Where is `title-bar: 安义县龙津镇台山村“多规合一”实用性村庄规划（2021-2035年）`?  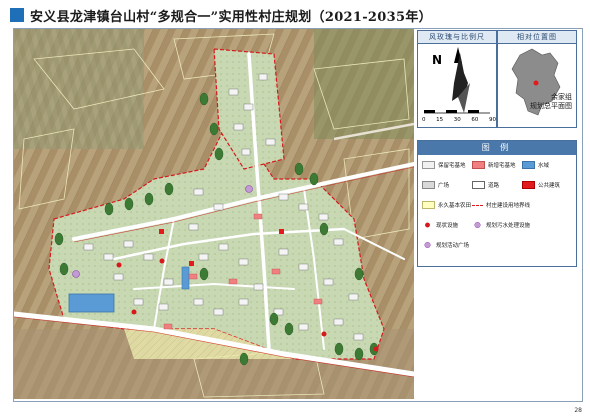
title-bar: 安义县龙津镇台山村“多规合一”实用性村庄规划（2021-2035年） is located at coordinates (221, 15).